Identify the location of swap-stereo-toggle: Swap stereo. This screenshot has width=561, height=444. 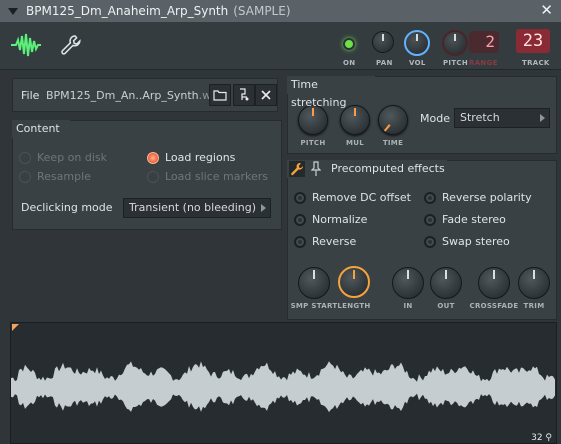
(467, 241).